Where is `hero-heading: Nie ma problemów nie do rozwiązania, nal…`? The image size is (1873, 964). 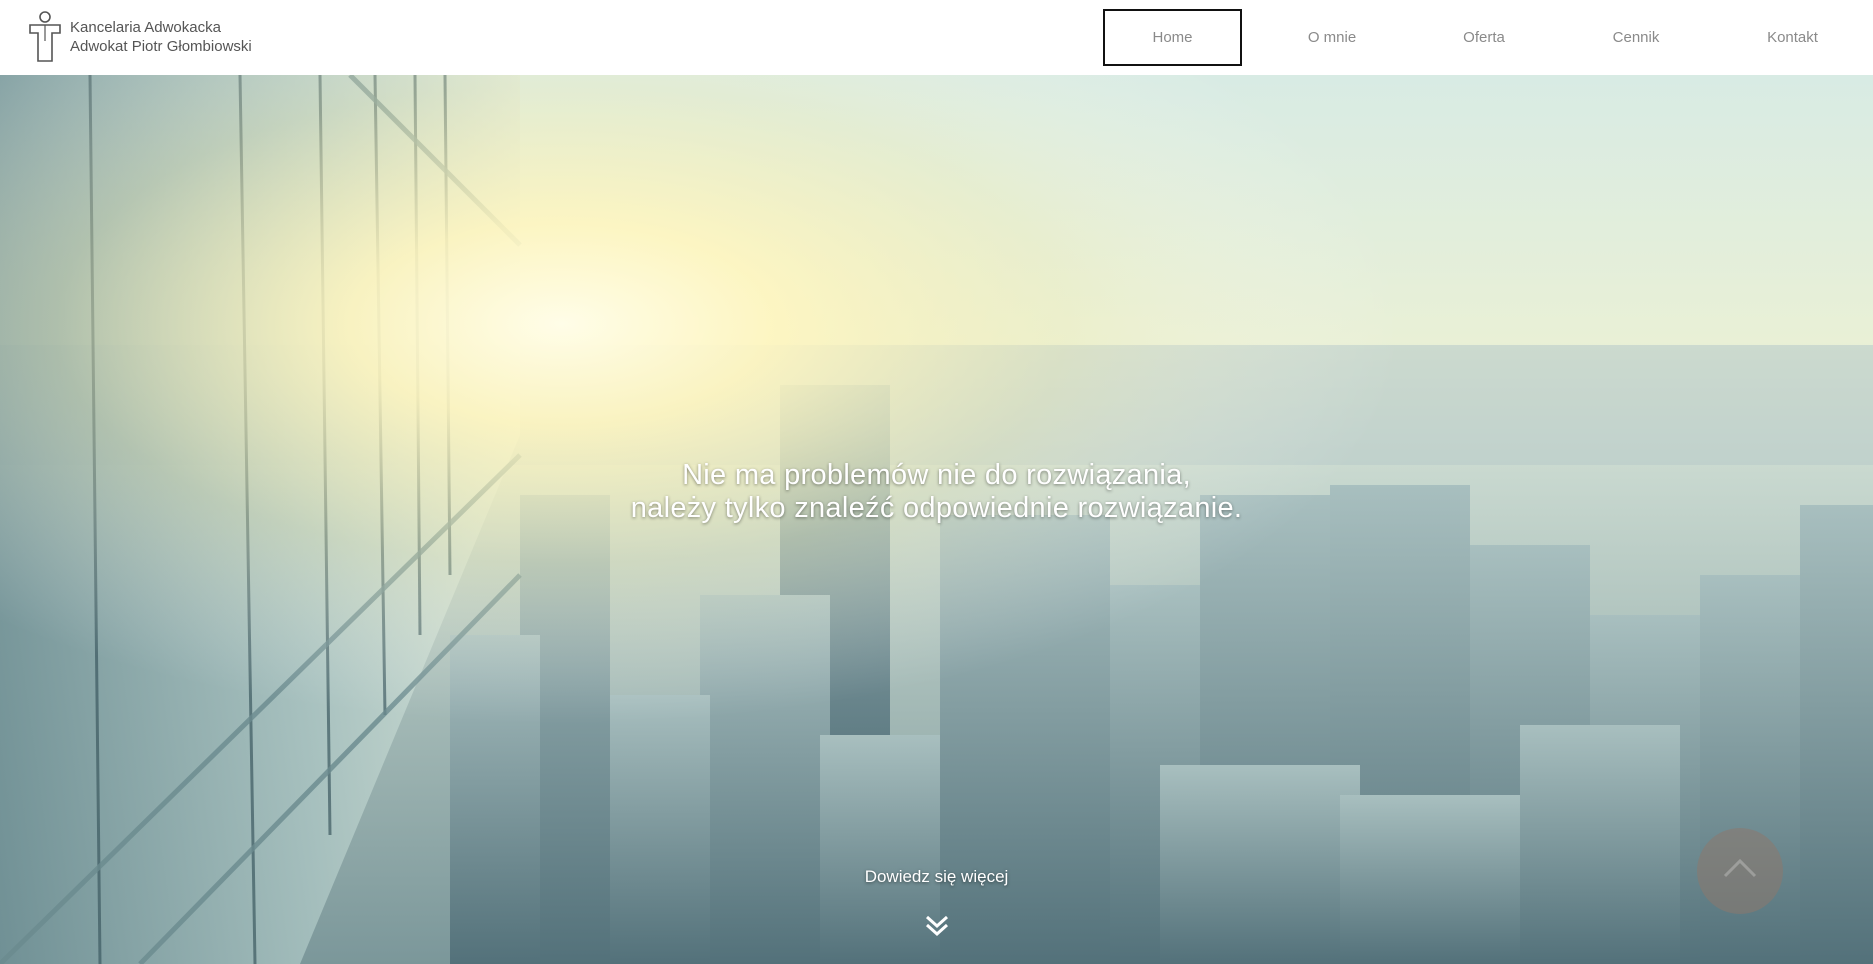 hero-heading: Nie ma problemów nie do rozwiązania, nal… is located at coordinates (936, 492).